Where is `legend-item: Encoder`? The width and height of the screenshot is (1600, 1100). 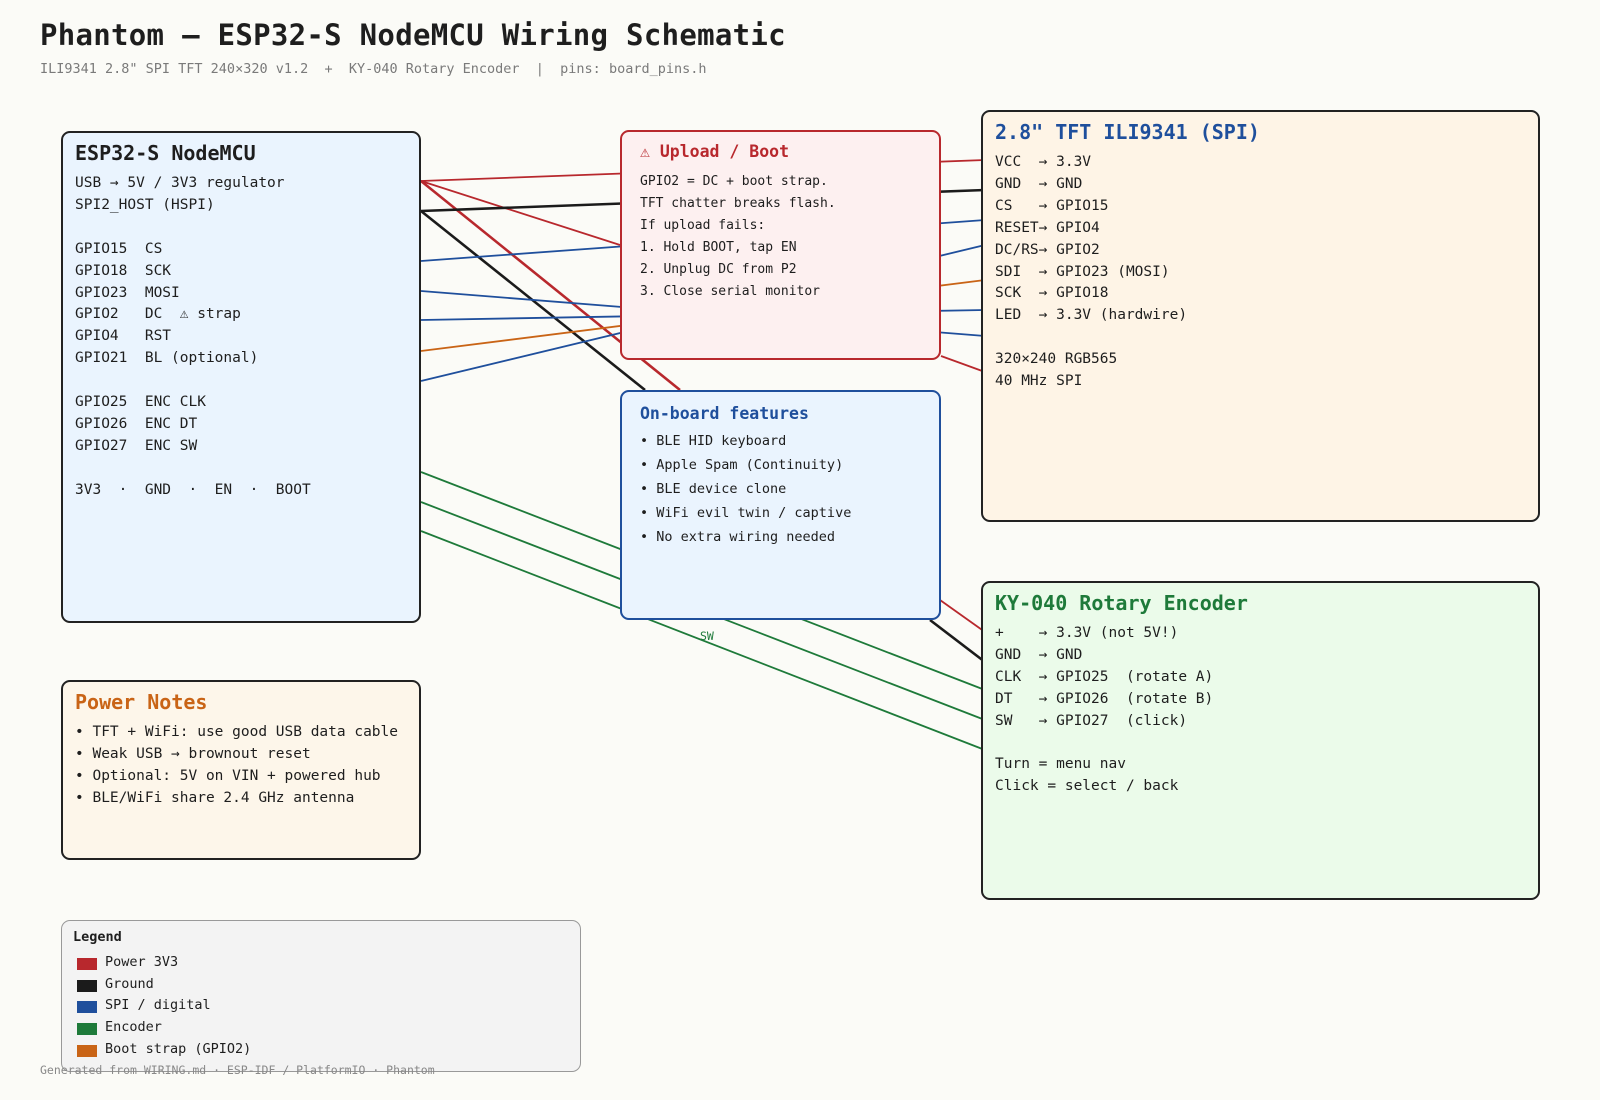
legend-item: Encoder is located at coordinates (321, 1027).